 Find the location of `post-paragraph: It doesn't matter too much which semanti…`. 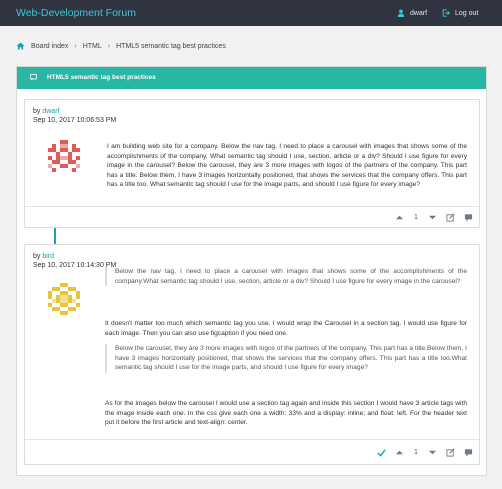

post-paragraph: It doesn't matter too much which semanti… is located at coordinates (286, 328).